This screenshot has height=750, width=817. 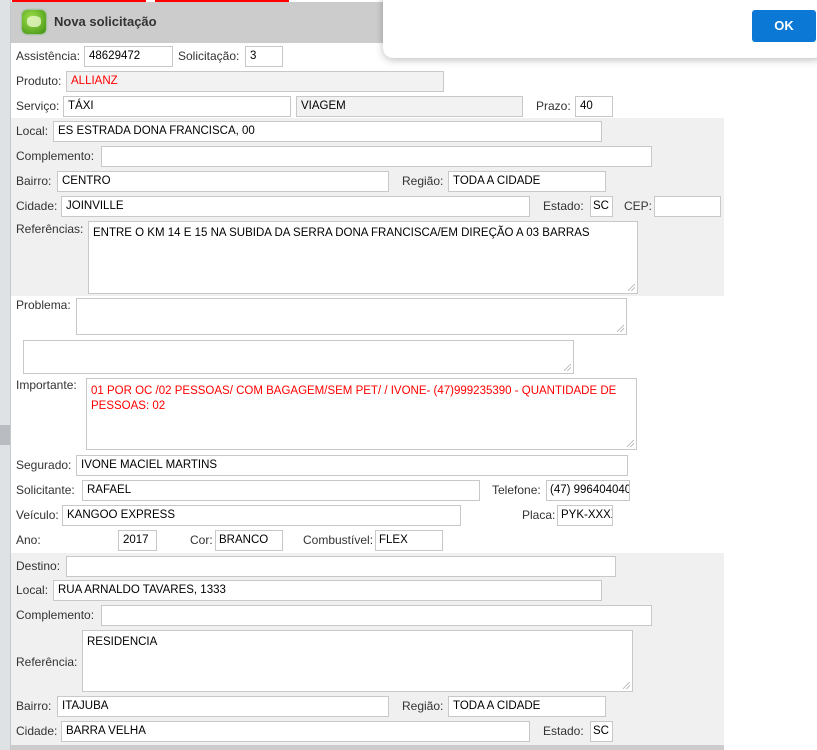 What do you see at coordinates (37, 515) in the screenshot?
I see `veiculo-label: Veículo:` at bounding box center [37, 515].